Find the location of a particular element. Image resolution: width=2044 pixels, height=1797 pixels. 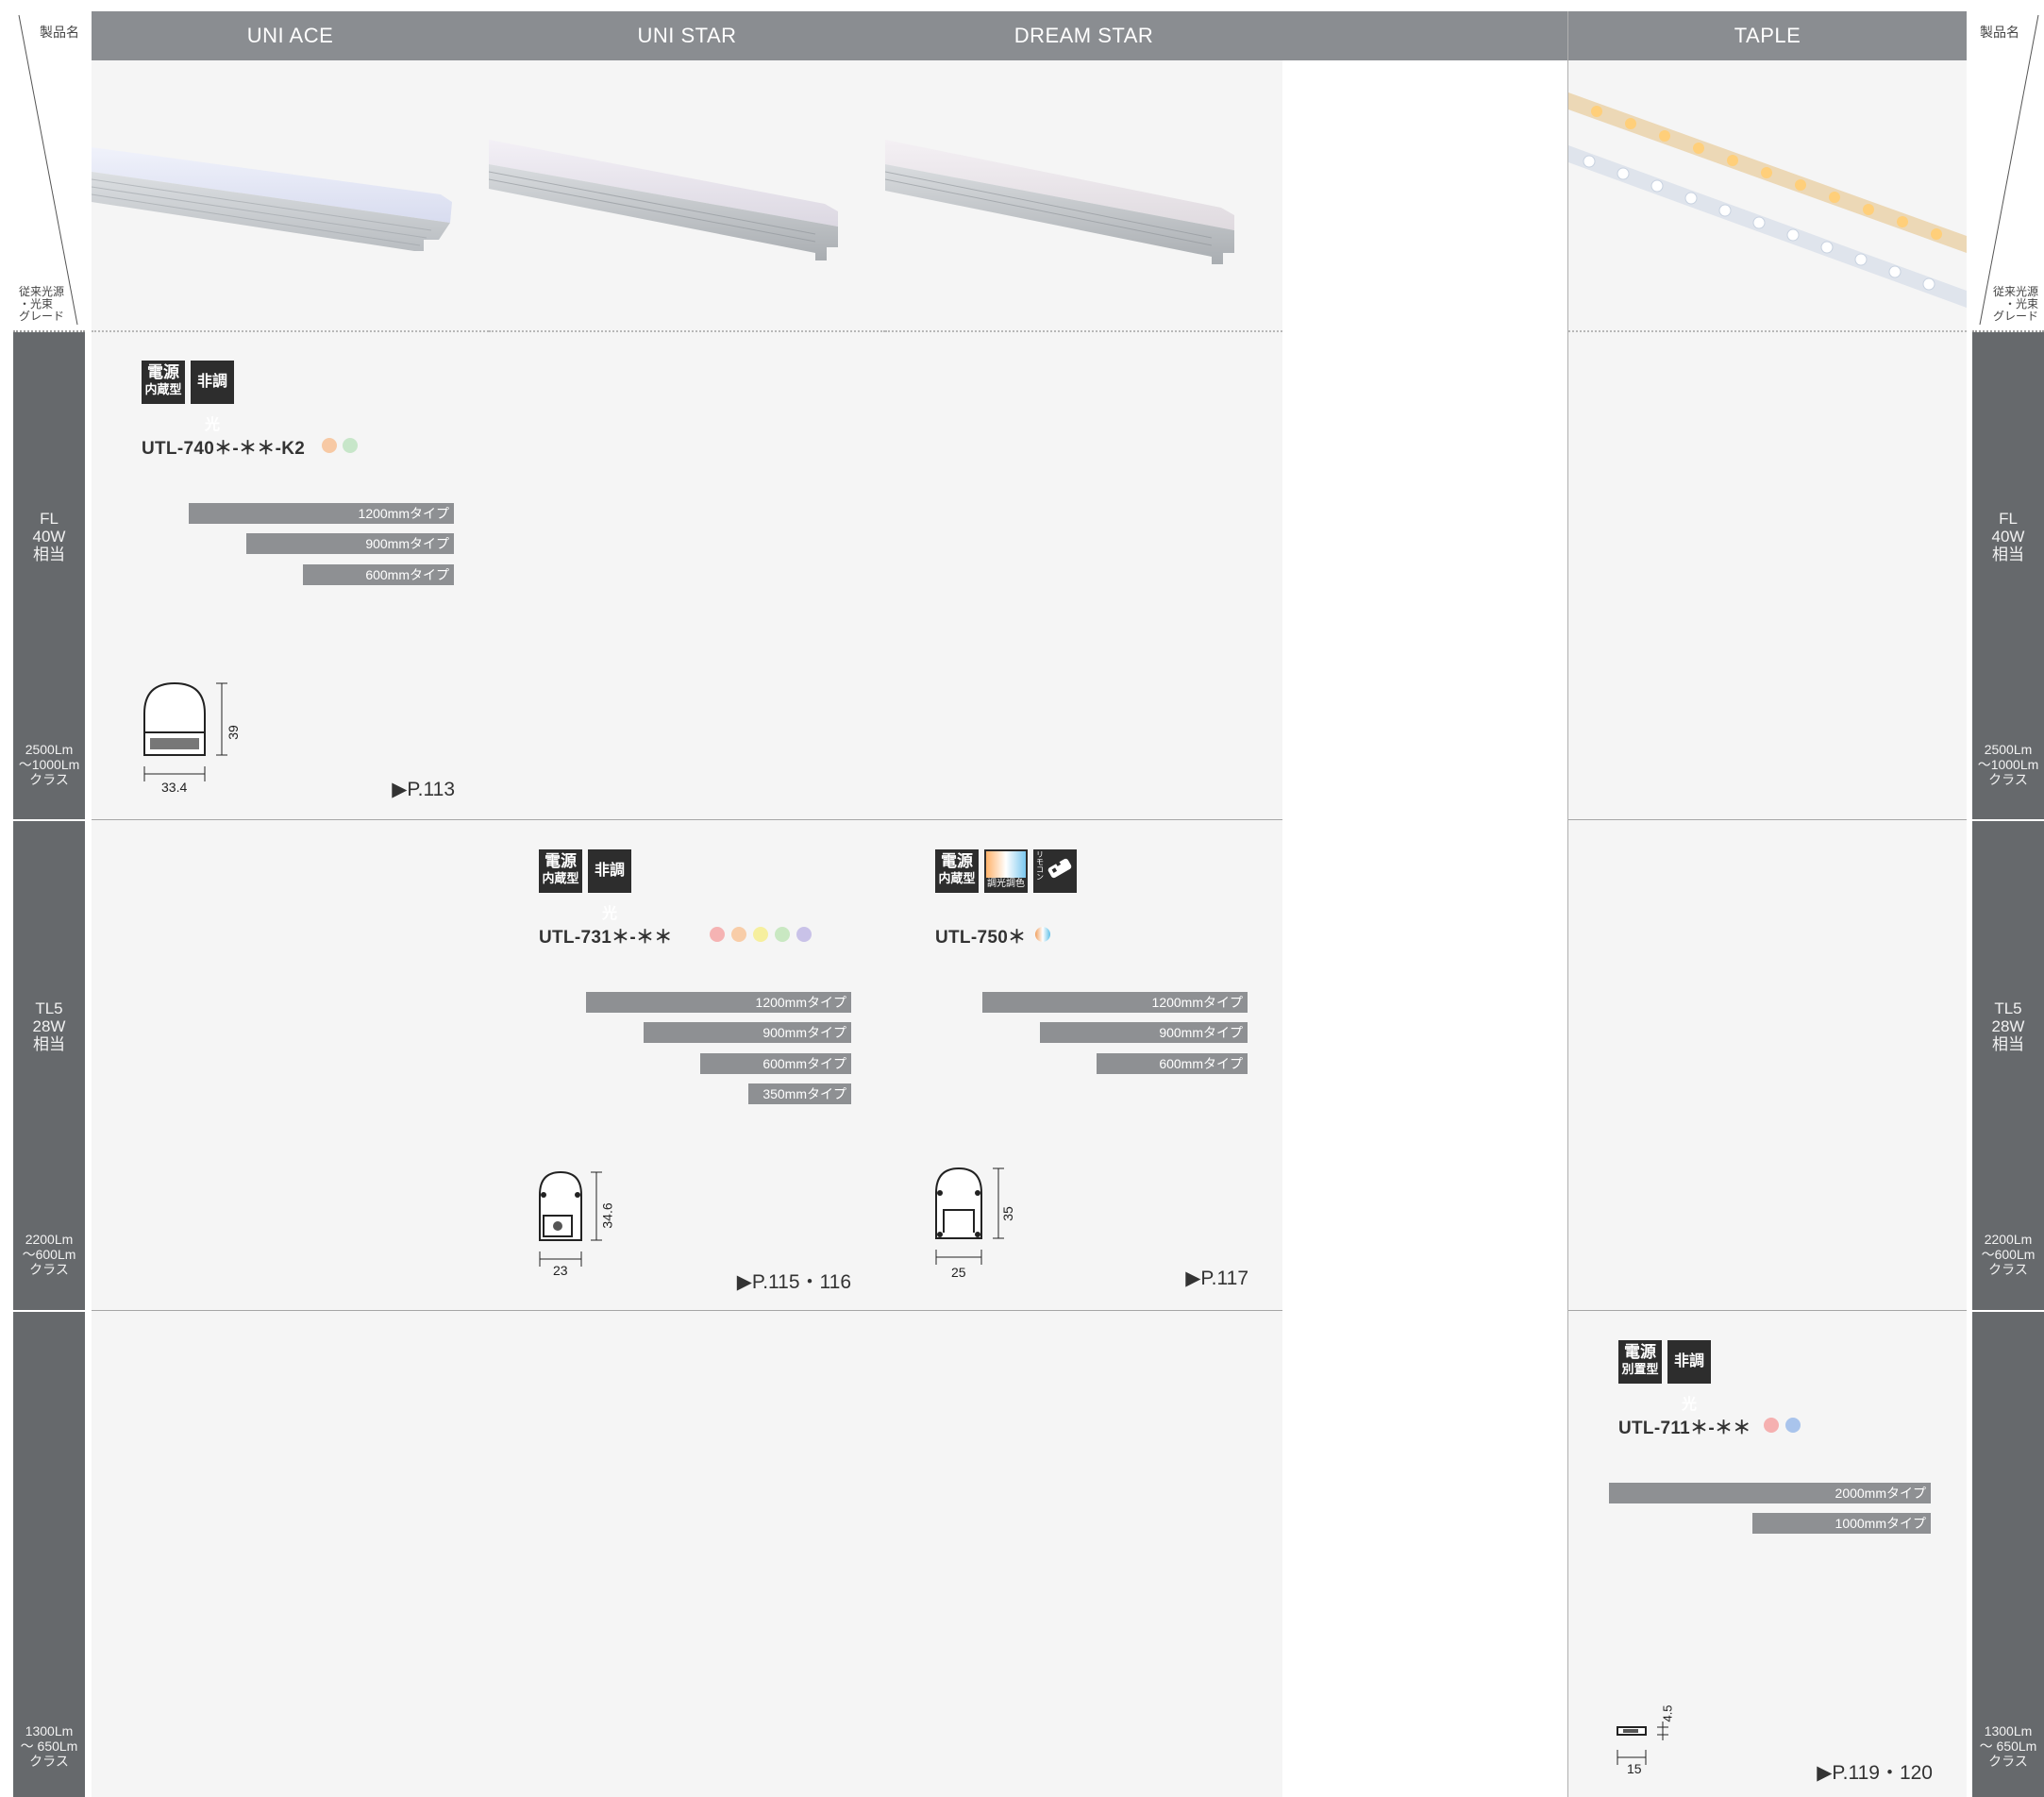

column-header: UNI ACE is located at coordinates (290, 35).